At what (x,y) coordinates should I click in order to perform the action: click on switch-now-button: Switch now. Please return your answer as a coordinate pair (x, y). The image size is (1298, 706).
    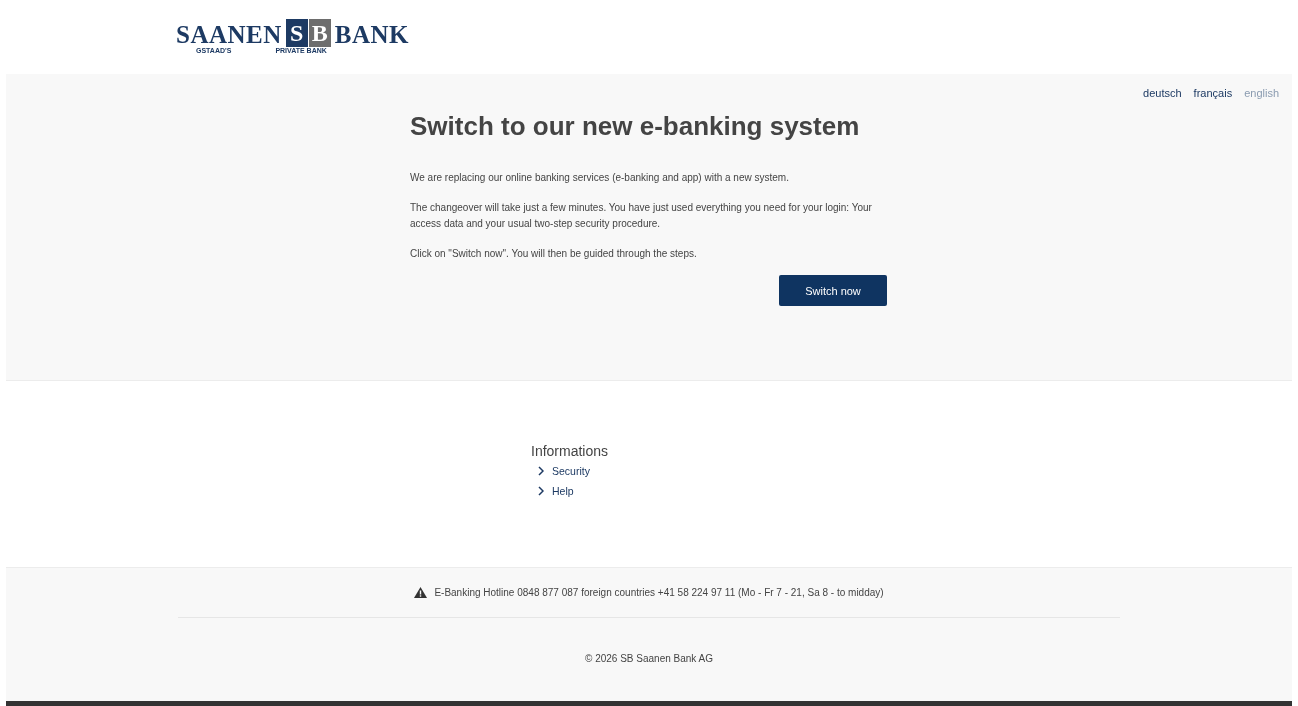
    Looking at the image, I should click on (833, 290).